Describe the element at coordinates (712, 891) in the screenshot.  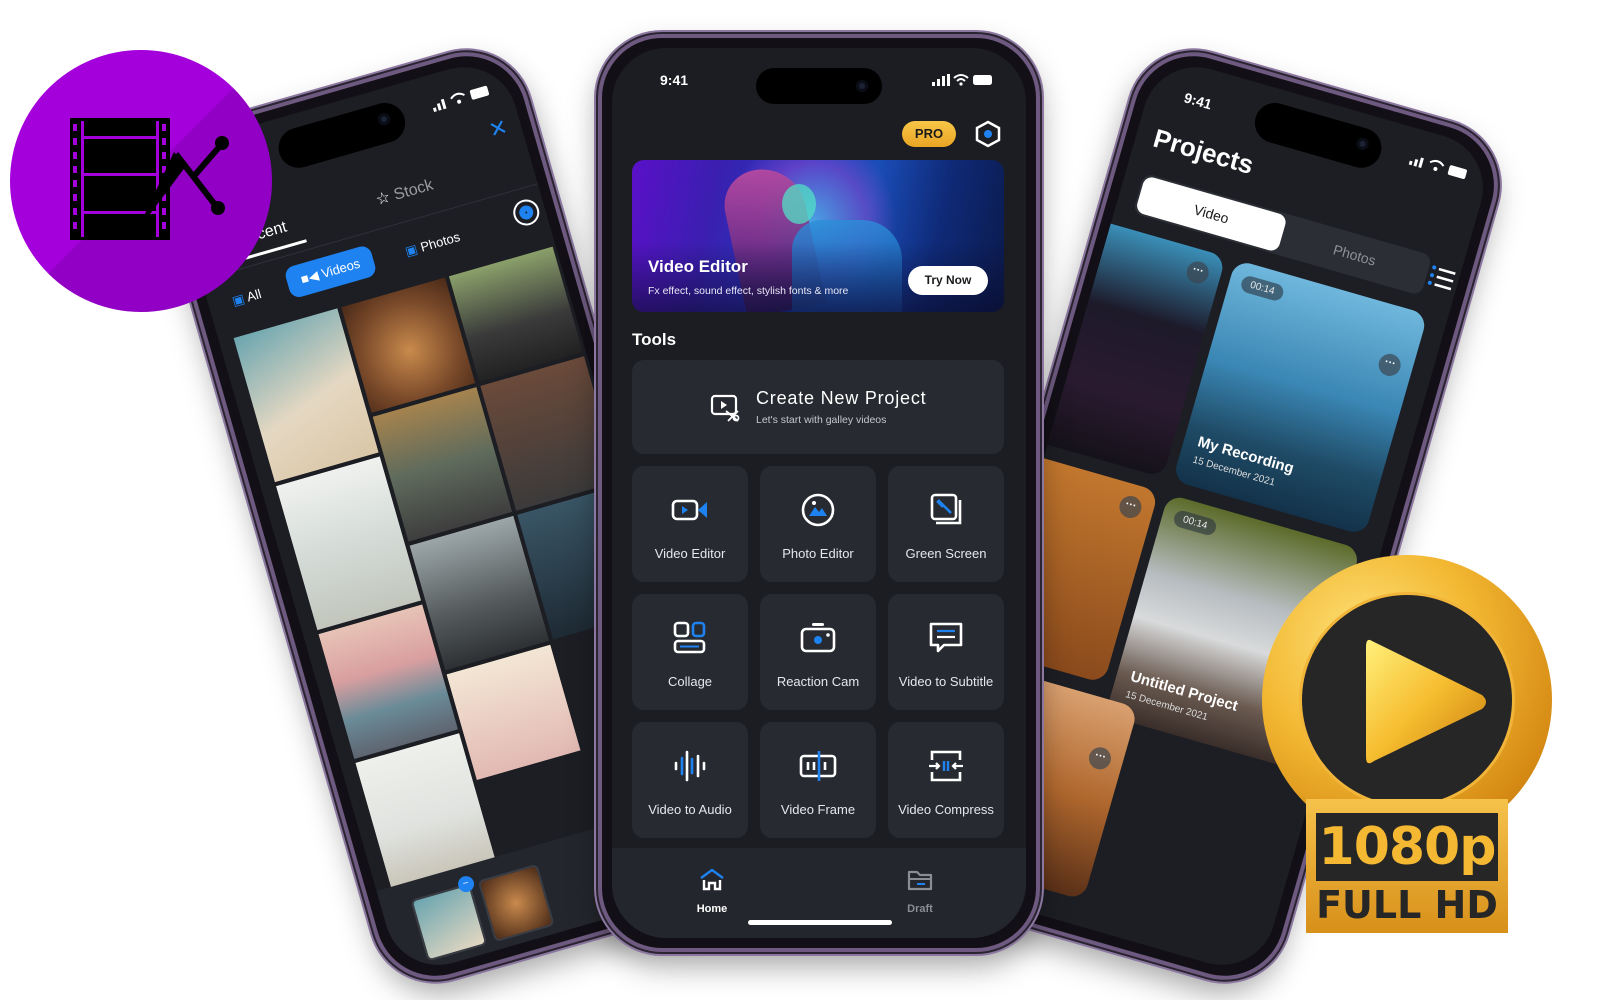
I see `tab-home: Home` at that location.